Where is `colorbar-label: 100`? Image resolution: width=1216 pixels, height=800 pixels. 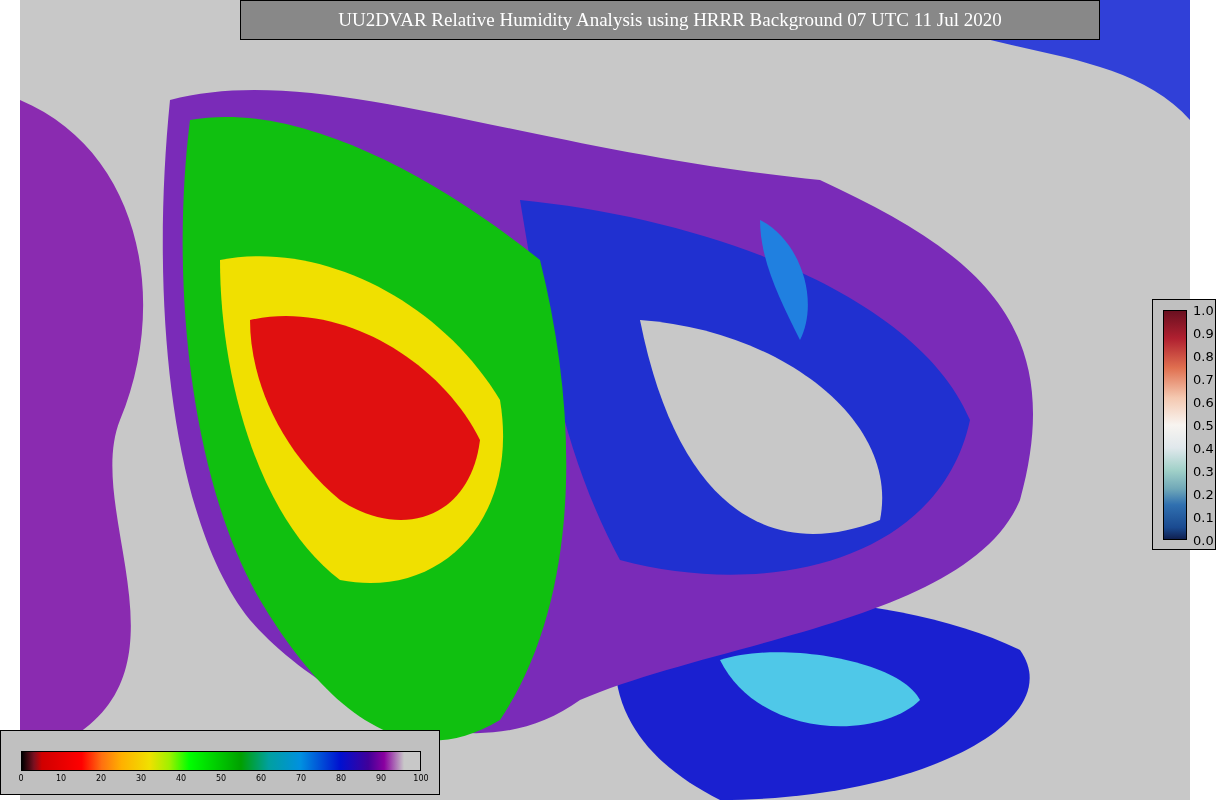
colorbar-label: 100 is located at coordinates (421, 778).